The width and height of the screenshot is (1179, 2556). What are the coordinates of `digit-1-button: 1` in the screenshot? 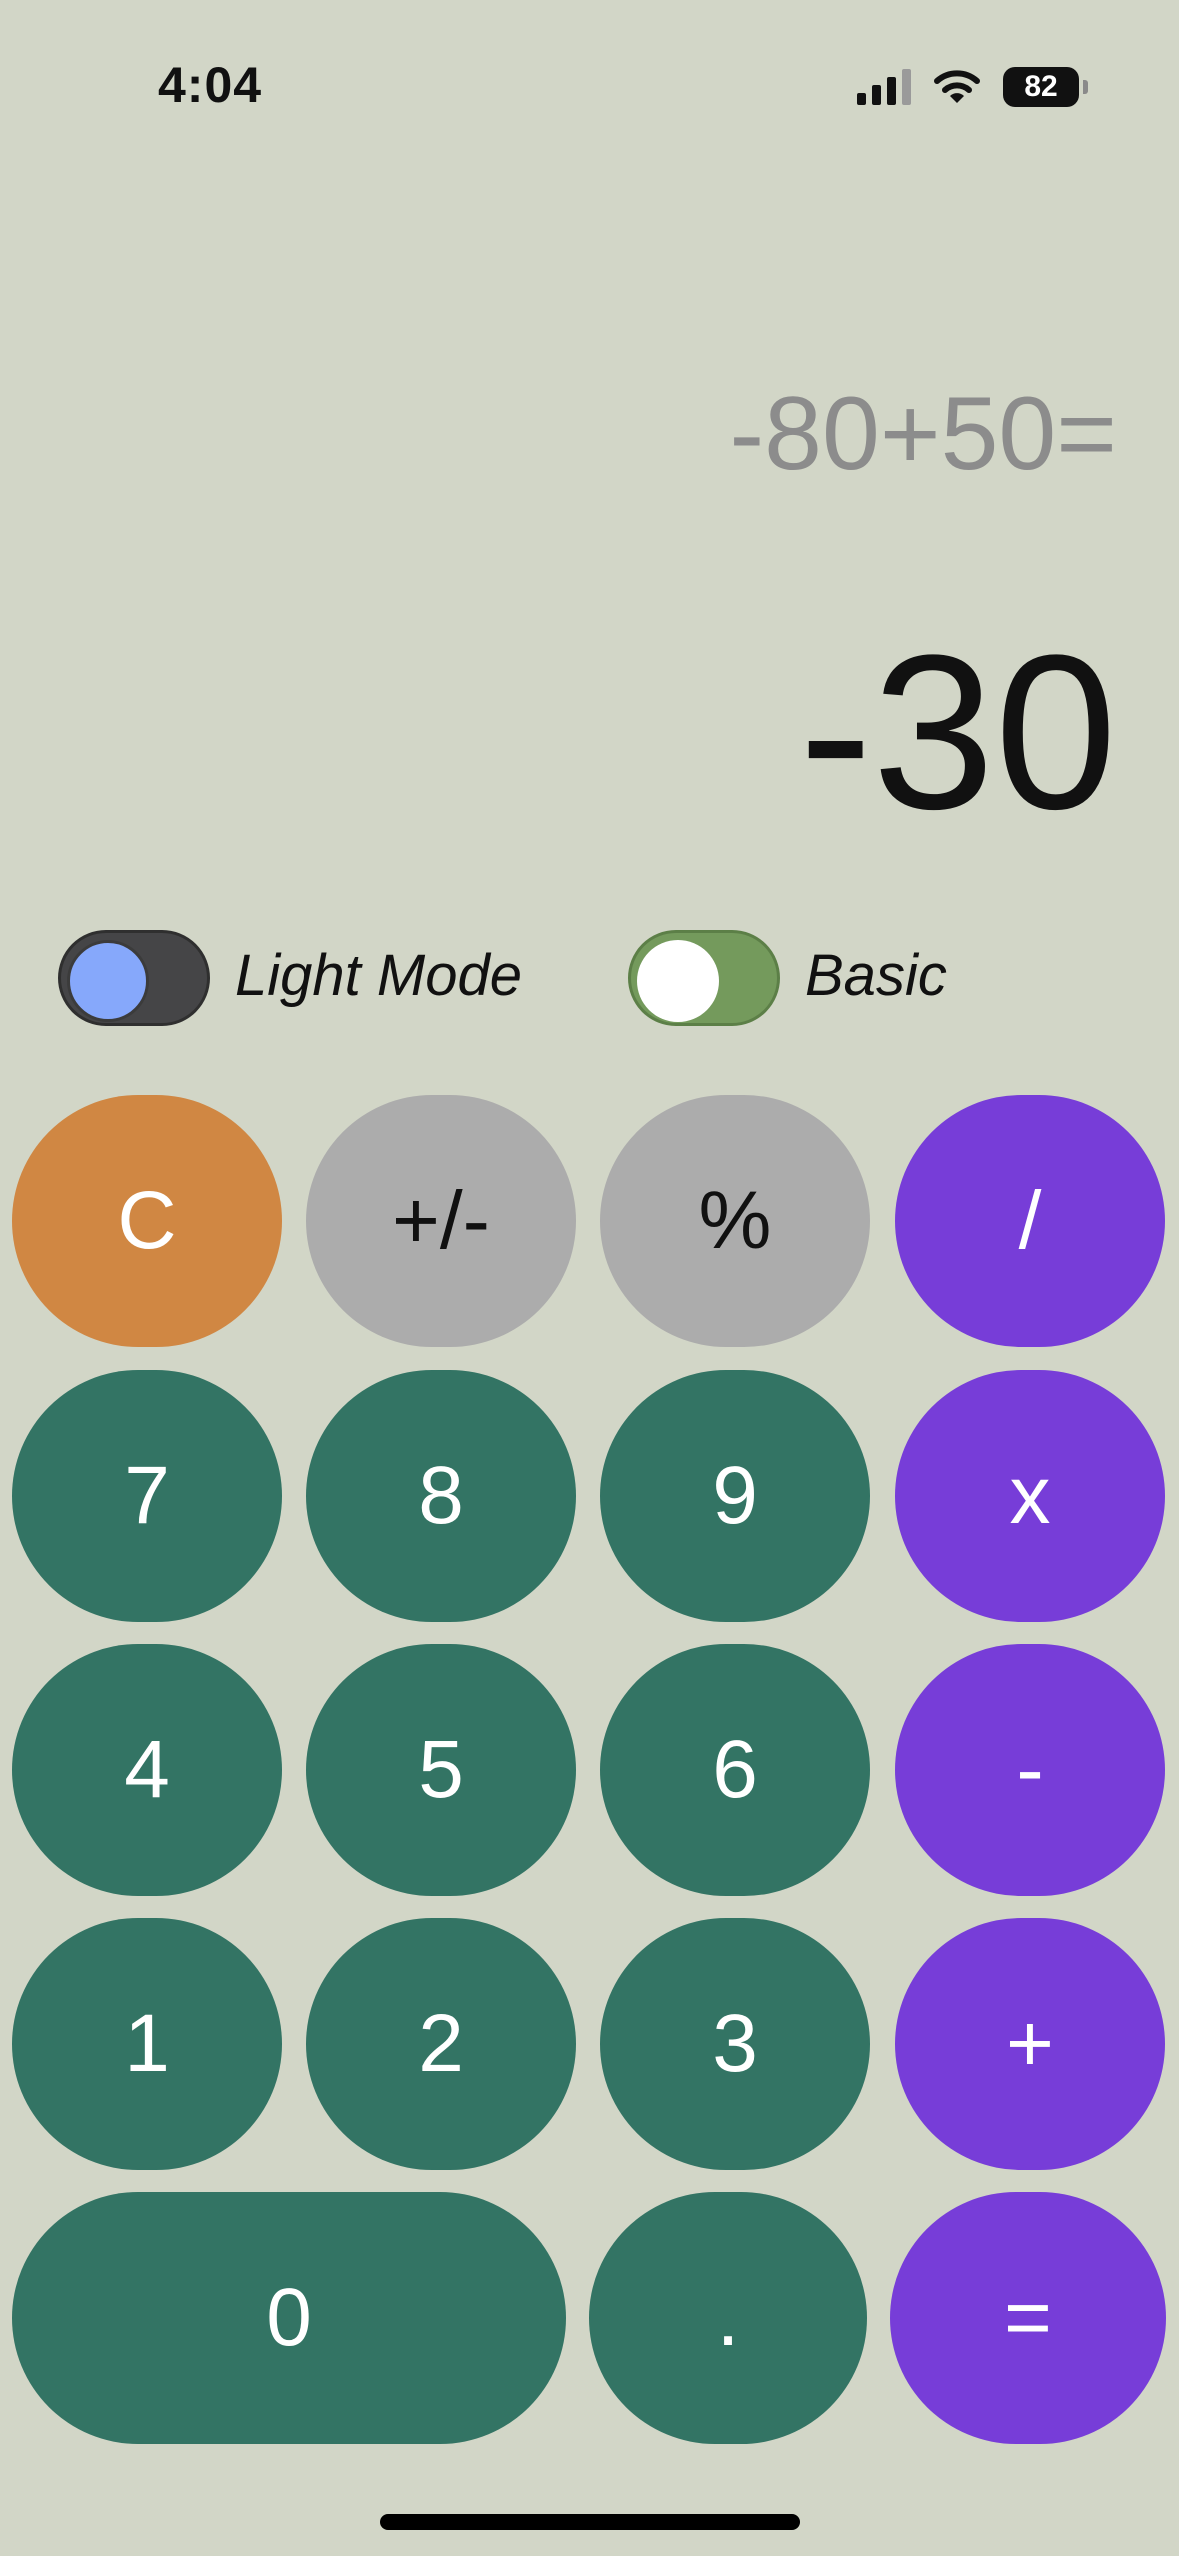 It's located at (147, 2044).